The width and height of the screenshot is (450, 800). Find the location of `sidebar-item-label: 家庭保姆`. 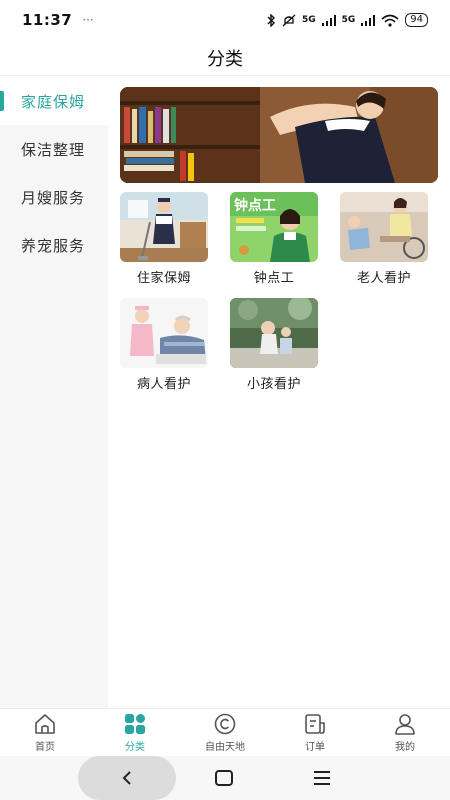

sidebar-item-label: 家庭保姆 is located at coordinates (53, 101).